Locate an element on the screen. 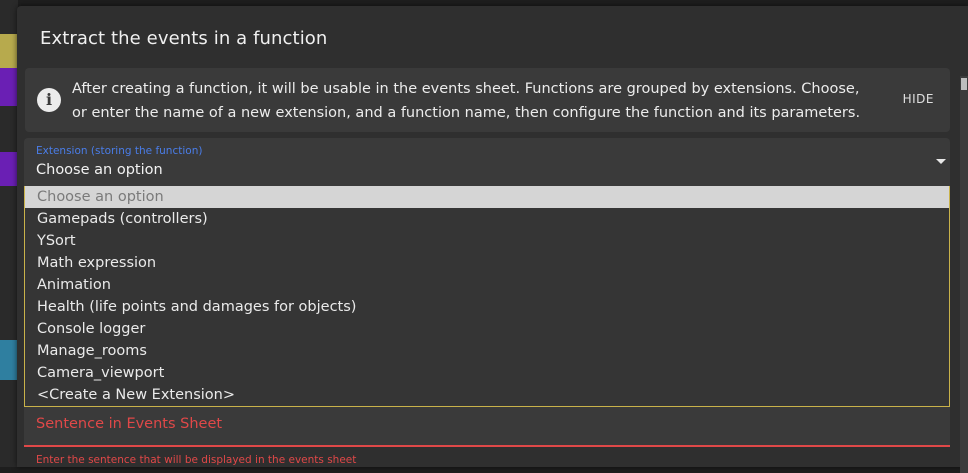  dropdown-option-camera-viewport: Camera_viewport is located at coordinates (487, 373).